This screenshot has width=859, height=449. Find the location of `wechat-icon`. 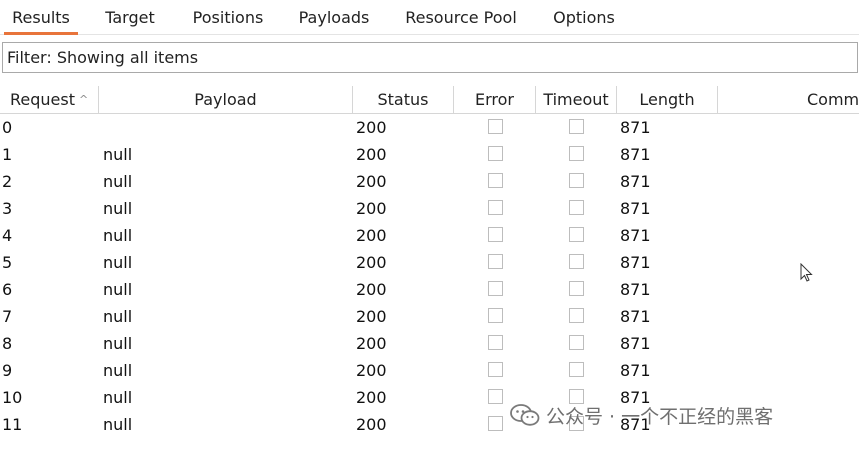

wechat-icon is located at coordinates (525, 415).